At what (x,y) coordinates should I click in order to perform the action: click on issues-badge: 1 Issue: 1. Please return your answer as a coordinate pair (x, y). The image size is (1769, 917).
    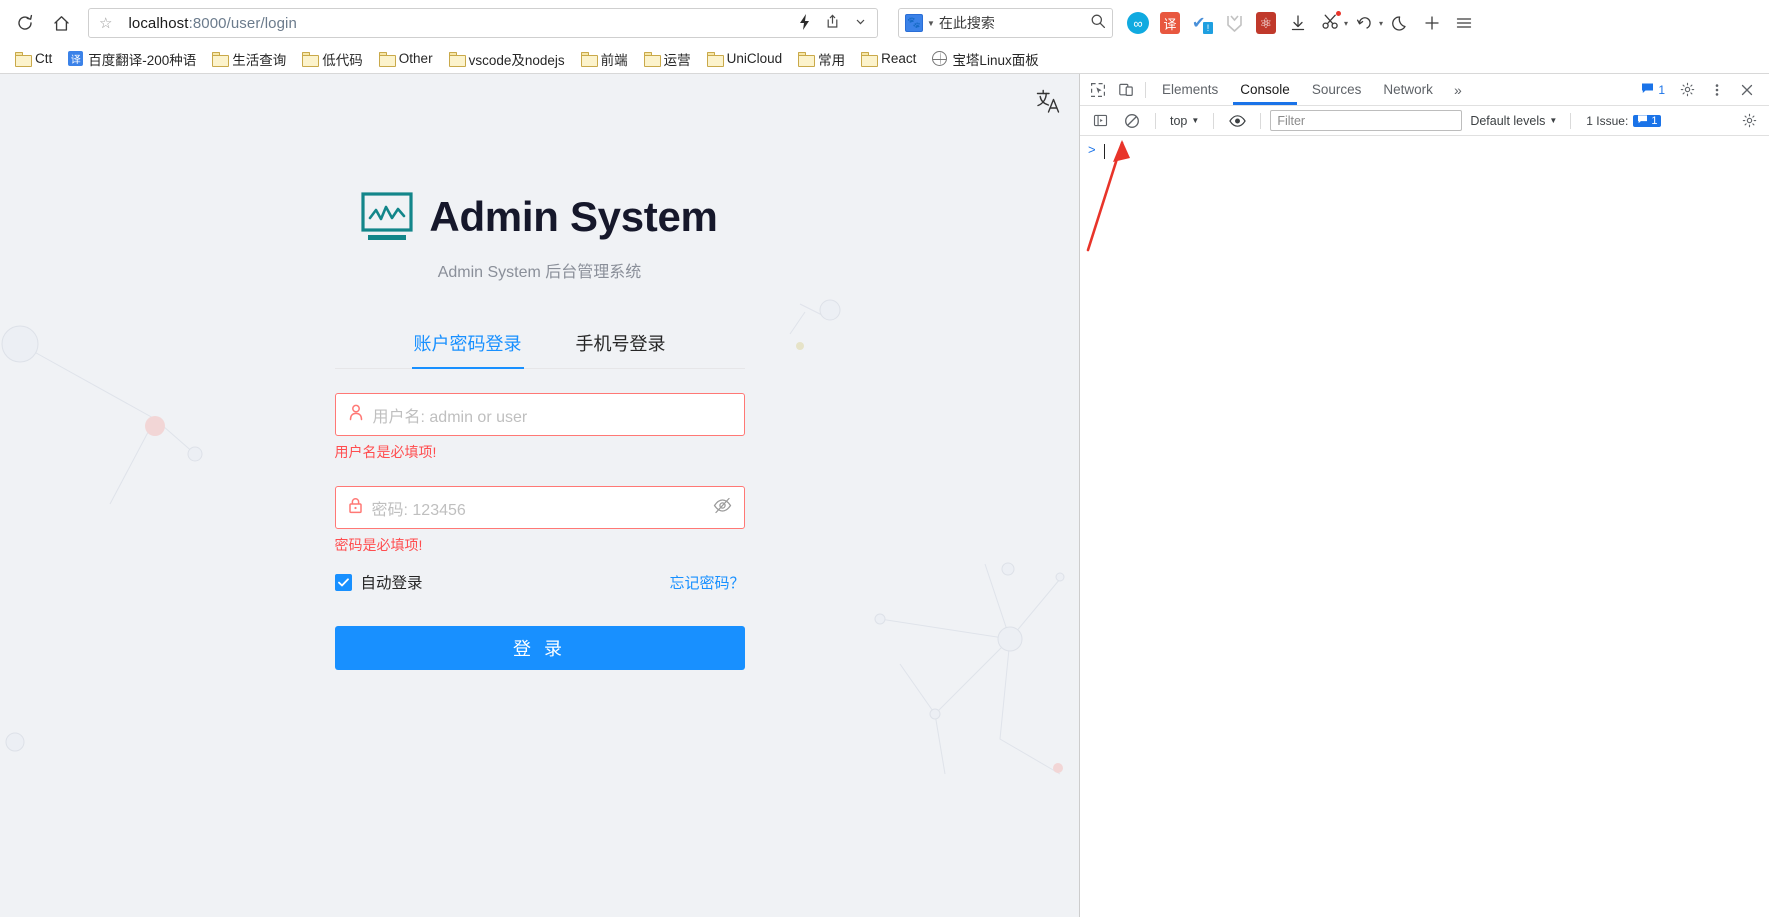
    Looking at the image, I should click on (1623, 121).